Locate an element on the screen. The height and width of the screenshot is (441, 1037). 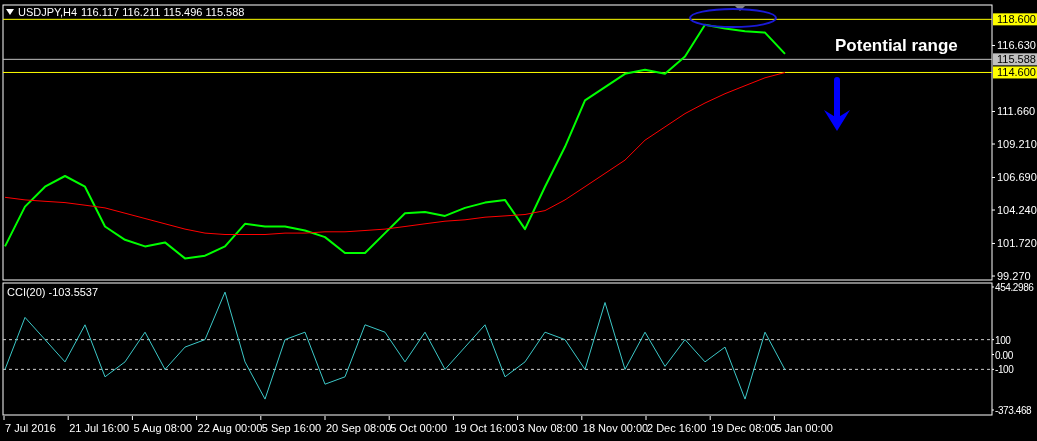
axis-label: 0.00 is located at coordinates (1002, 355).